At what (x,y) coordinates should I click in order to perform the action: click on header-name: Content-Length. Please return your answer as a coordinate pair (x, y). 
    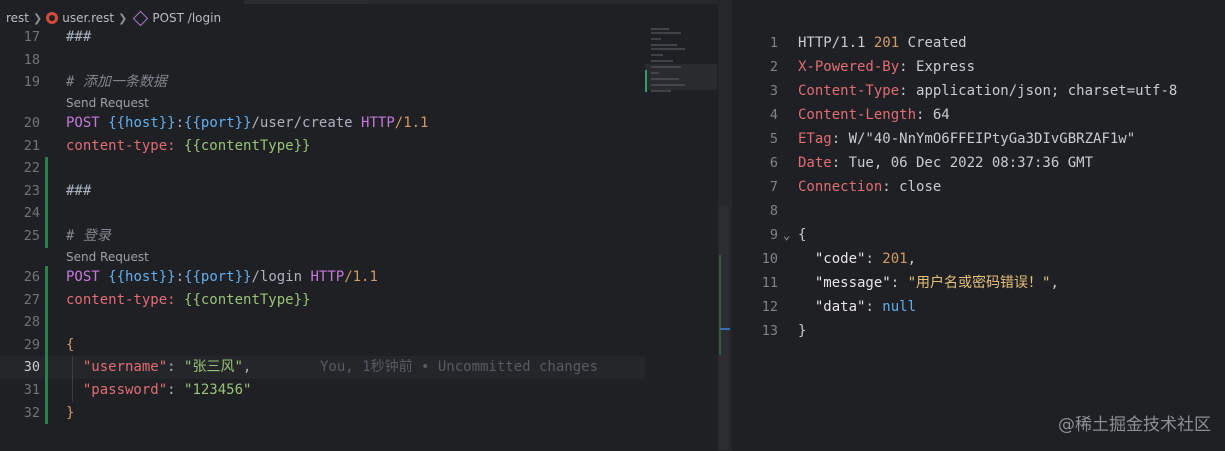
    Looking at the image, I should click on (857, 115).